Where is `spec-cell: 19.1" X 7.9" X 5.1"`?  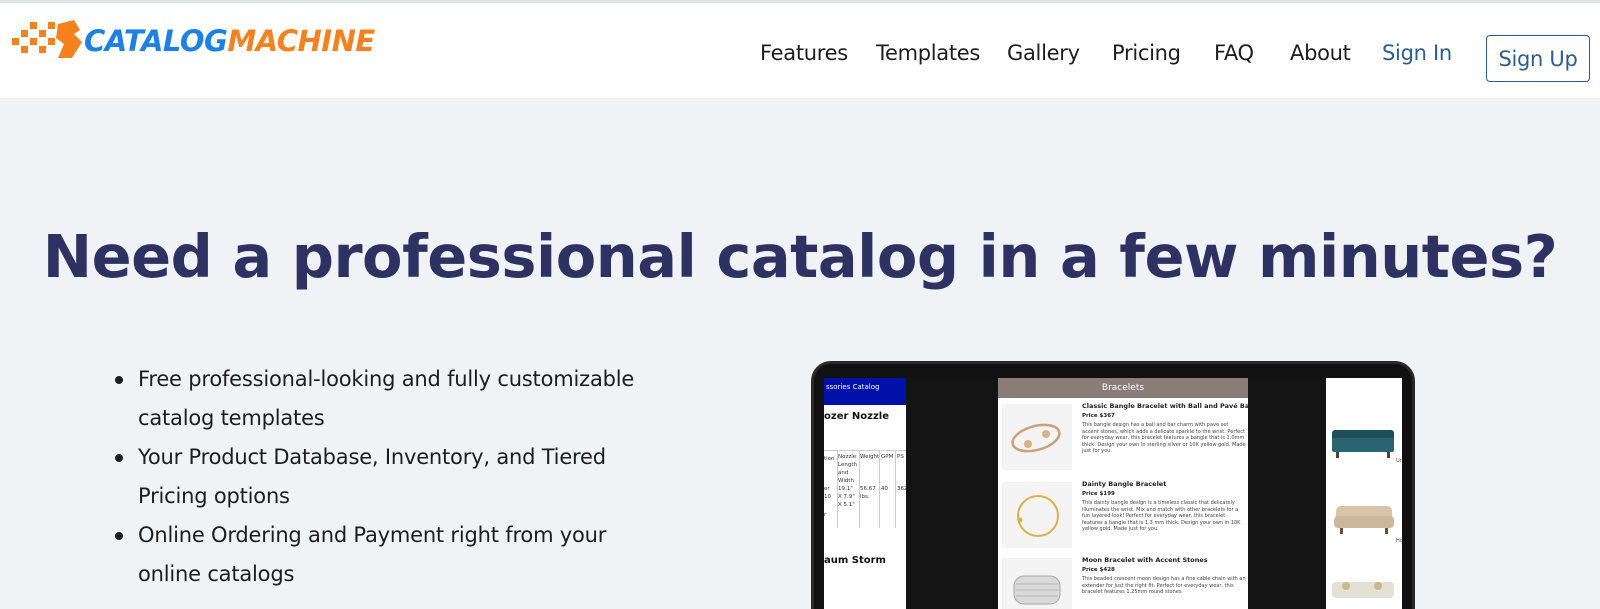
spec-cell: 19.1" X 7.9" X 5.1" is located at coordinates (846, 497).